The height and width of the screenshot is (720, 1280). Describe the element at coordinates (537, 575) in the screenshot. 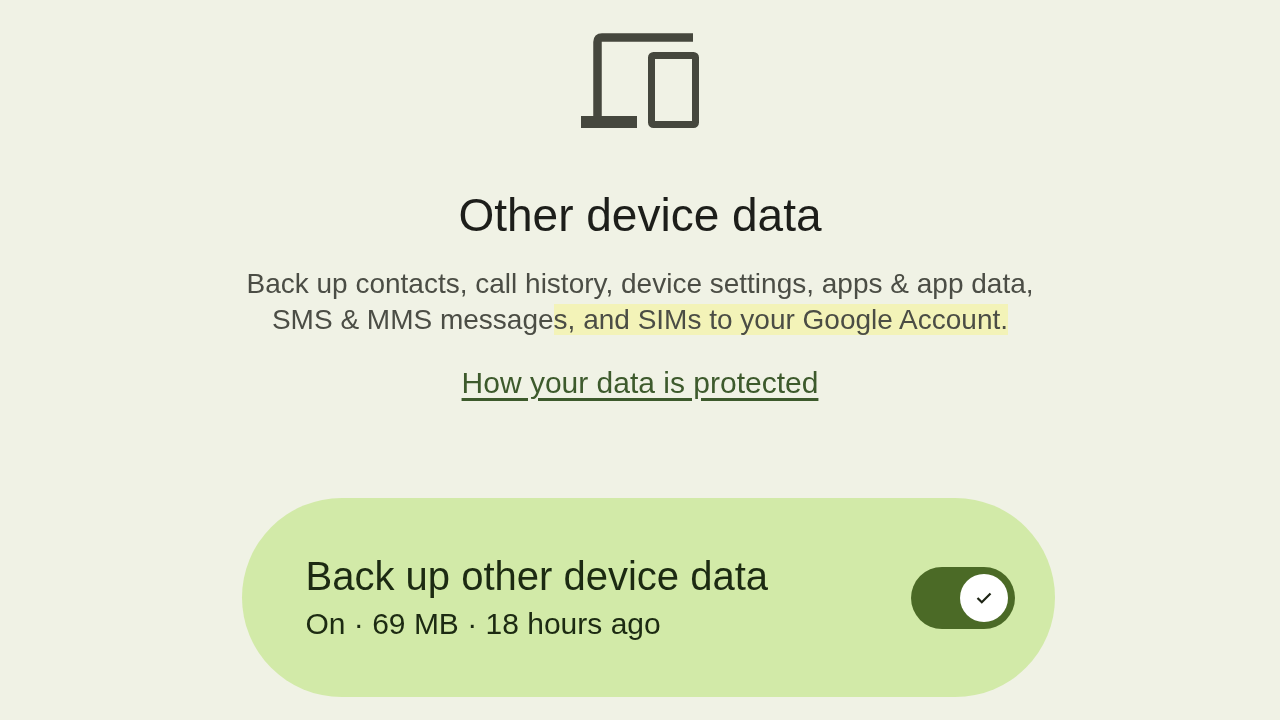

I see `setting-title: Back up other device data` at that location.